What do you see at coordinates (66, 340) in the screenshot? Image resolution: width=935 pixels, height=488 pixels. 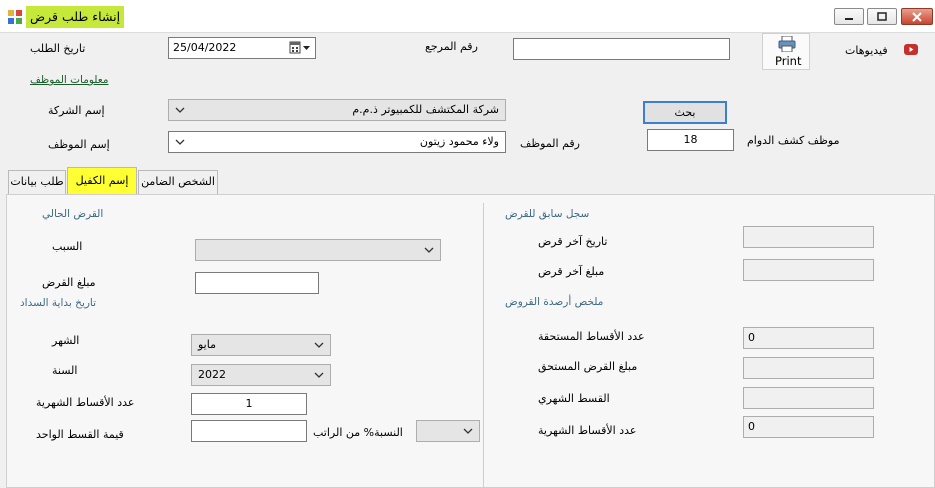 I see `month-label: الشهر` at bounding box center [66, 340].